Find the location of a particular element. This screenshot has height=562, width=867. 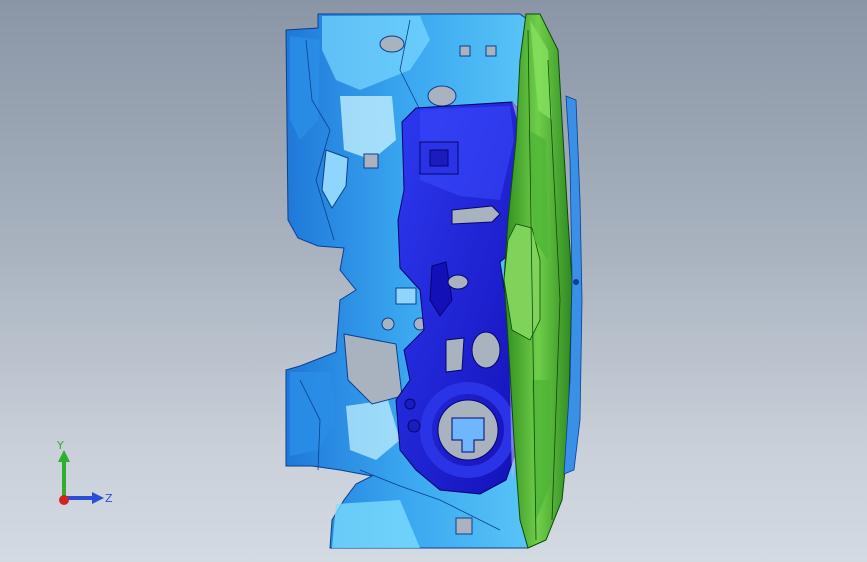

z-axis-label: Z is located at coordinates (109, 498).